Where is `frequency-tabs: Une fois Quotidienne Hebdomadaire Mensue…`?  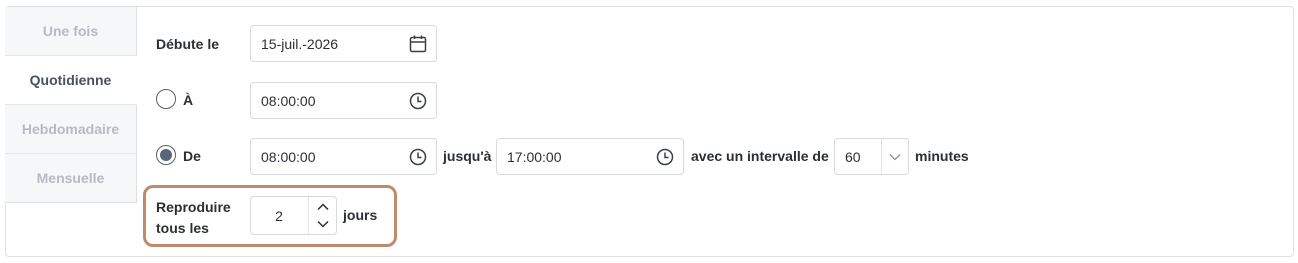
frequency-tabs: Une fois Quotidienne Hebdomadaire Mensue… is located at coordinates (71, 105).